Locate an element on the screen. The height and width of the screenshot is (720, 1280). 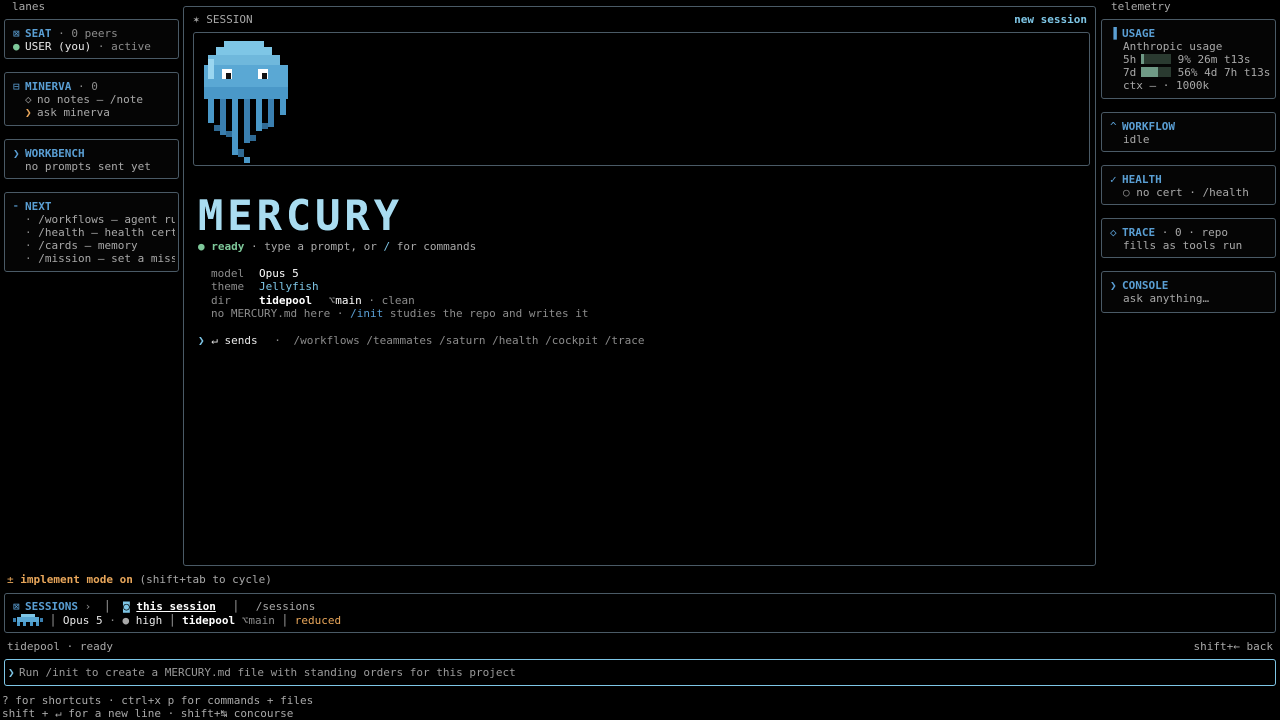
usage-title: USAGE is located at coordinates (1139, 33).